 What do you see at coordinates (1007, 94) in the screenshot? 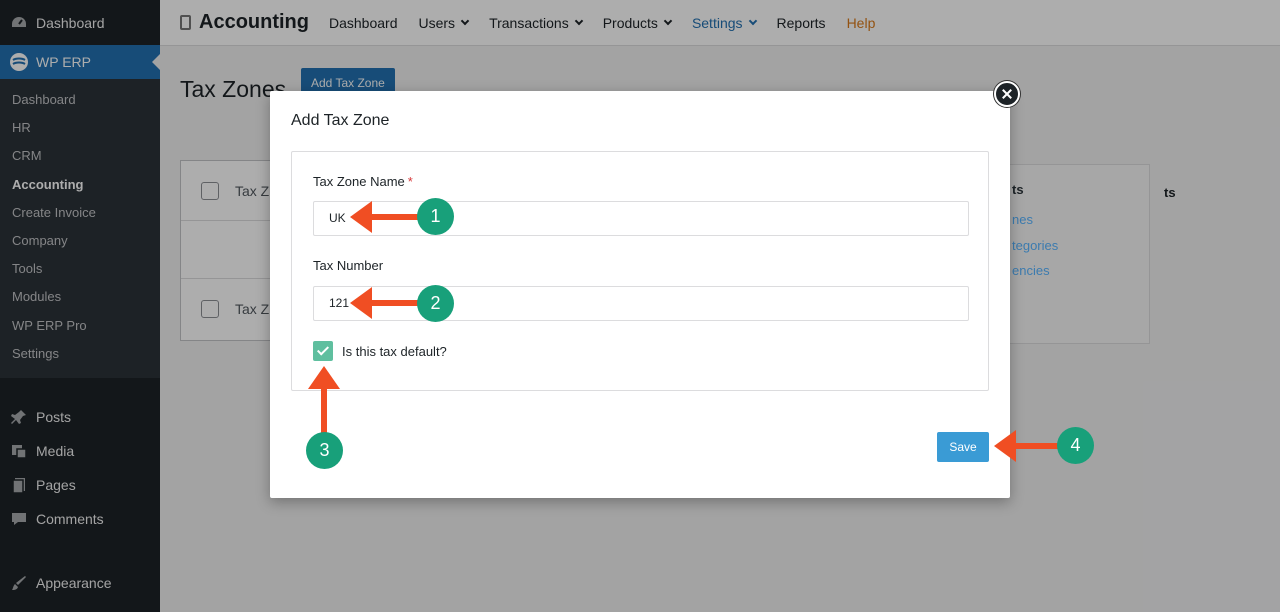
I see `close-icon` at bounding box center [1007, 94].